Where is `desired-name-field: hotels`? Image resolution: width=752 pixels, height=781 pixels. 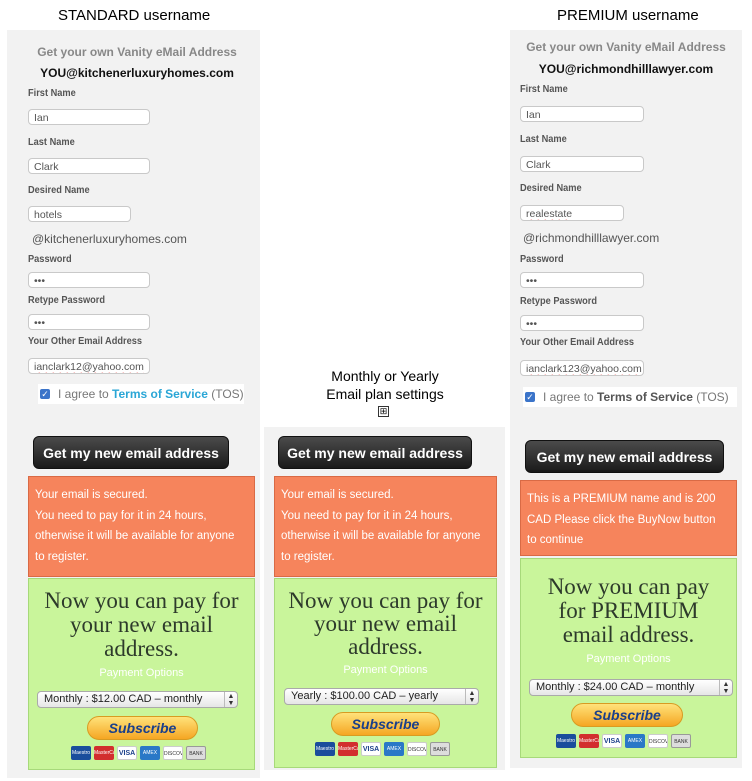
desired-name-field: hotels is located at coordinates (79, 214).